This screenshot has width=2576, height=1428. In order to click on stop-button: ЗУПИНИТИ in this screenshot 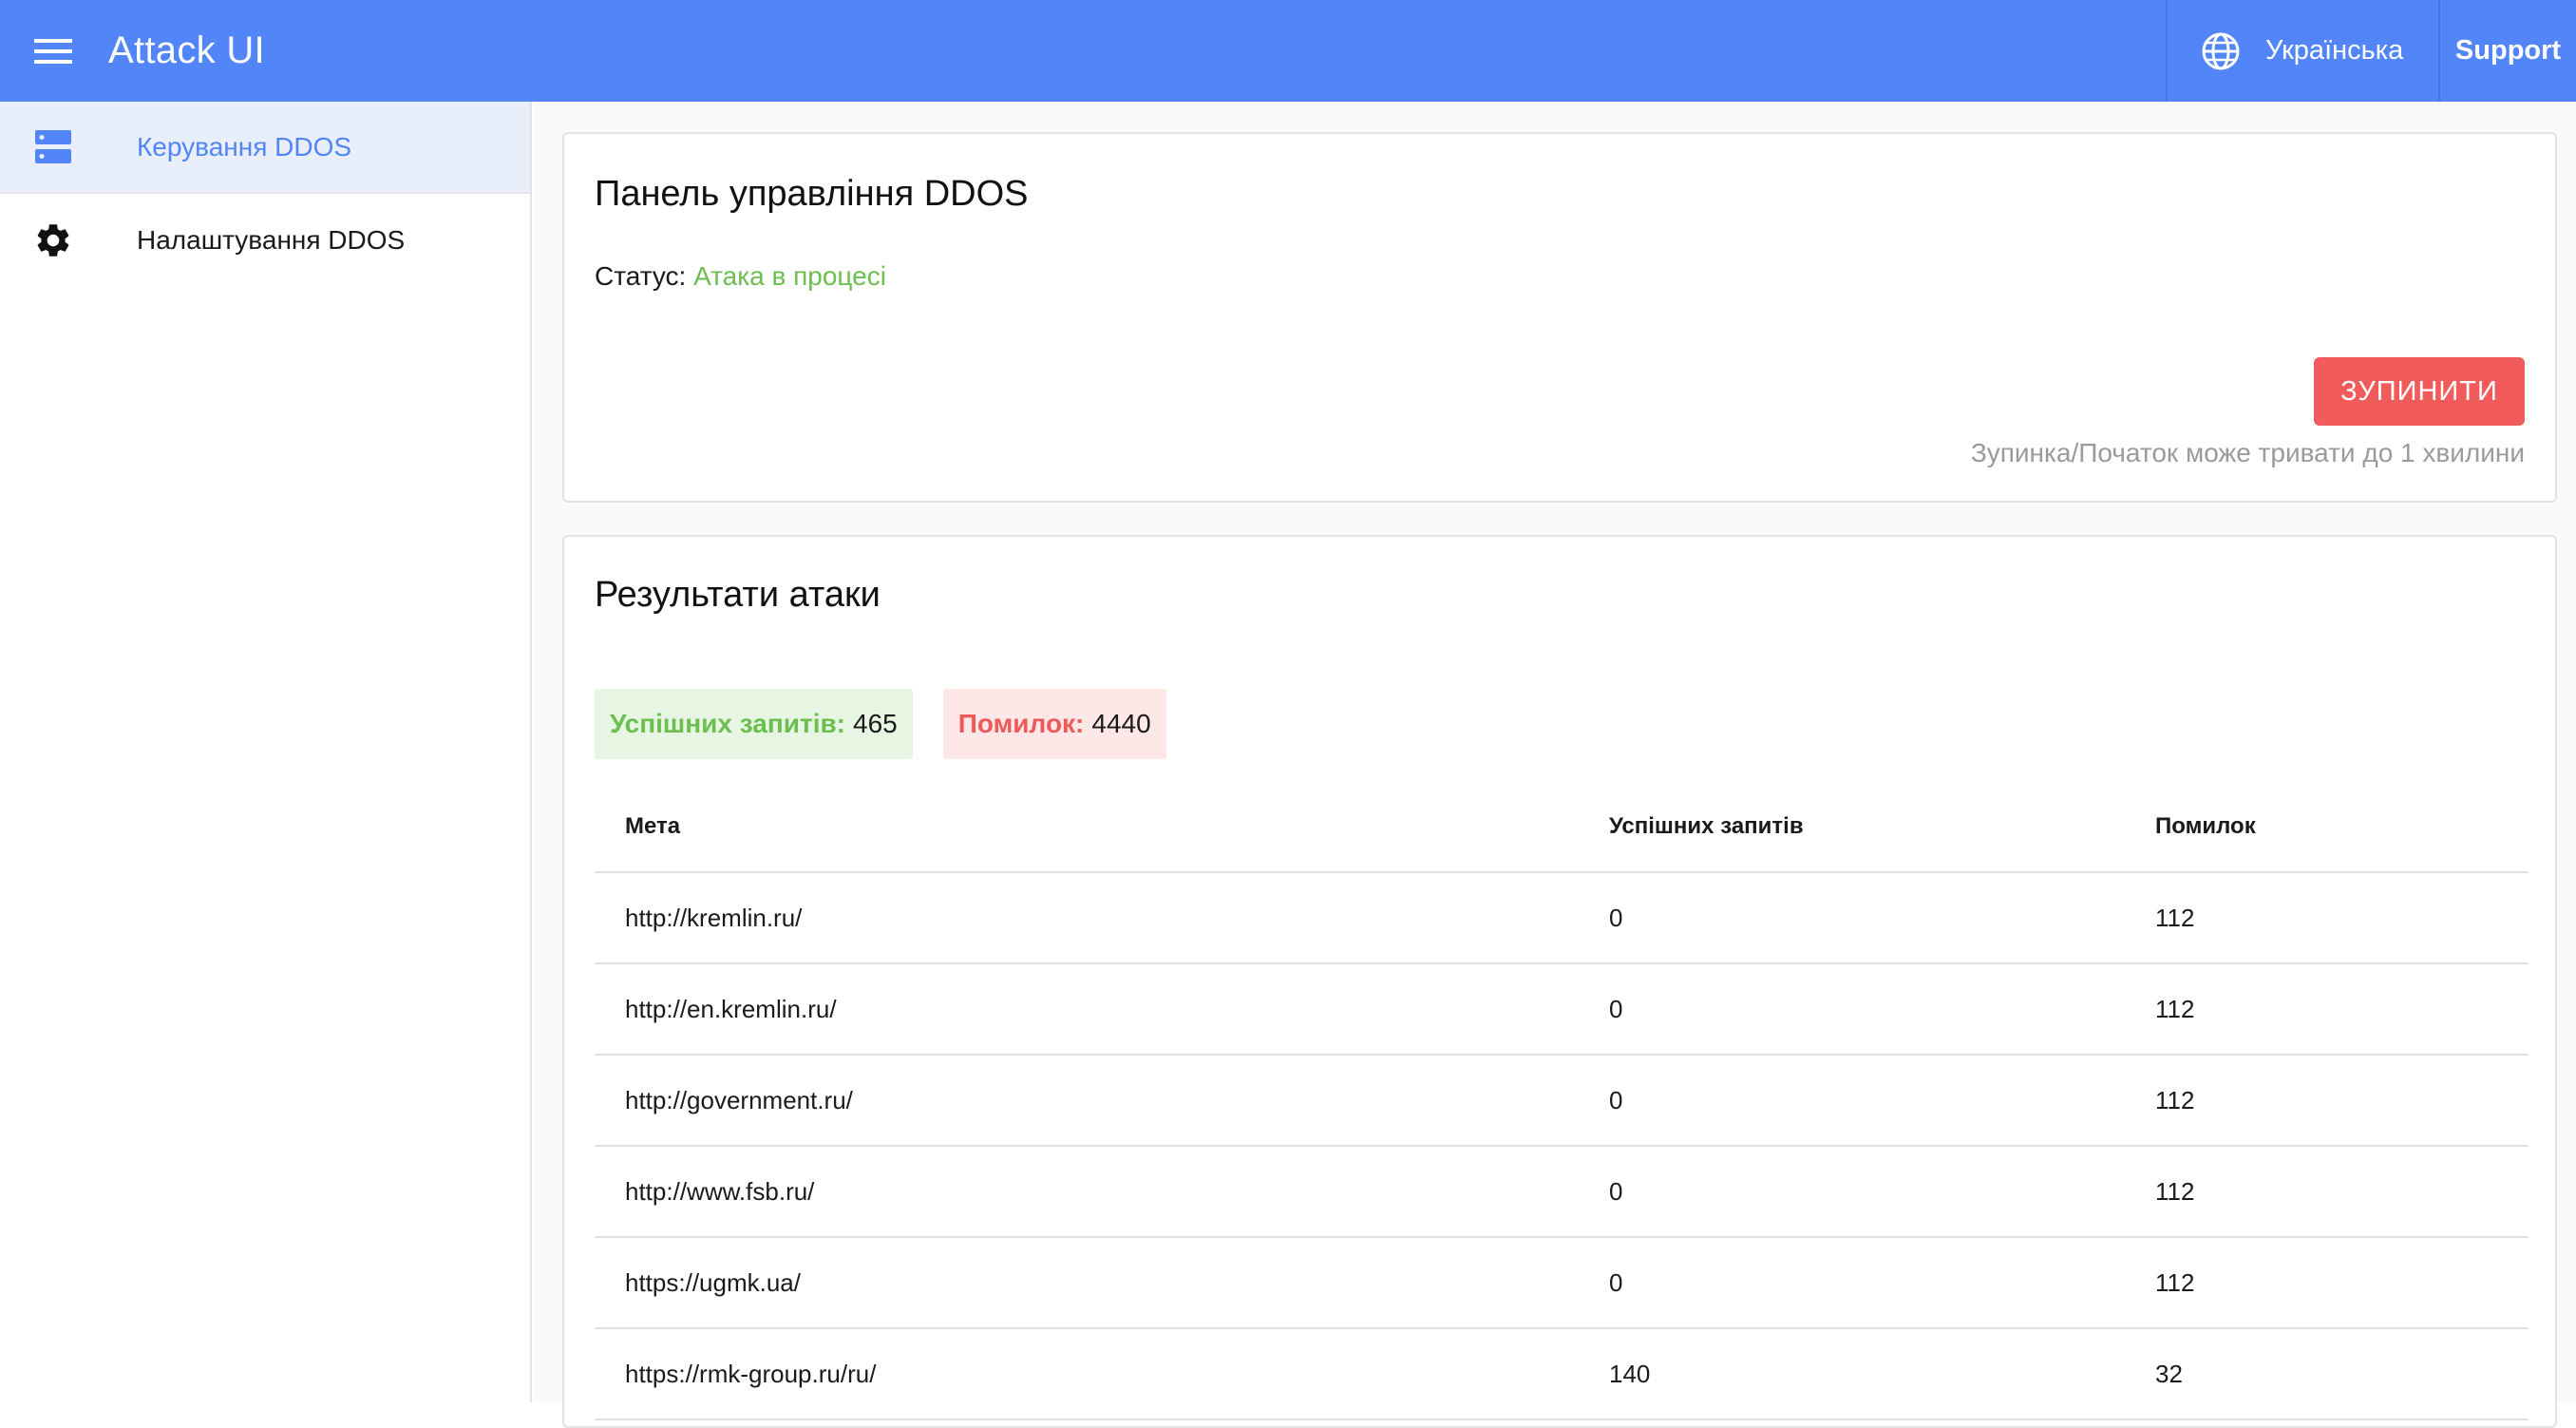, I will do `click(2419, 392)`.